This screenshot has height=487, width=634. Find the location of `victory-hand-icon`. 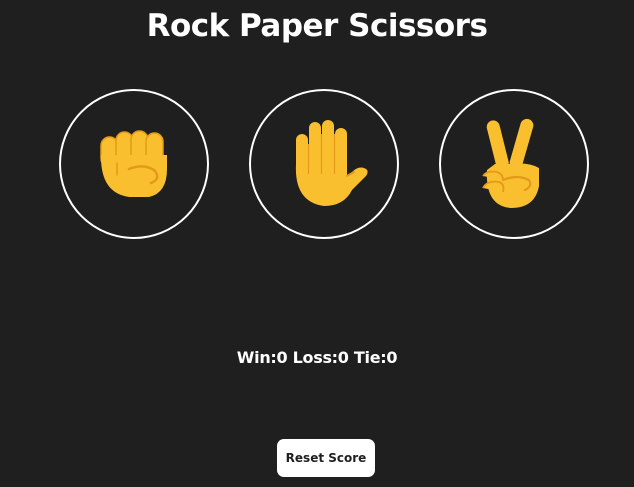

victory-hand-icon is located at coordinates (510, 163).